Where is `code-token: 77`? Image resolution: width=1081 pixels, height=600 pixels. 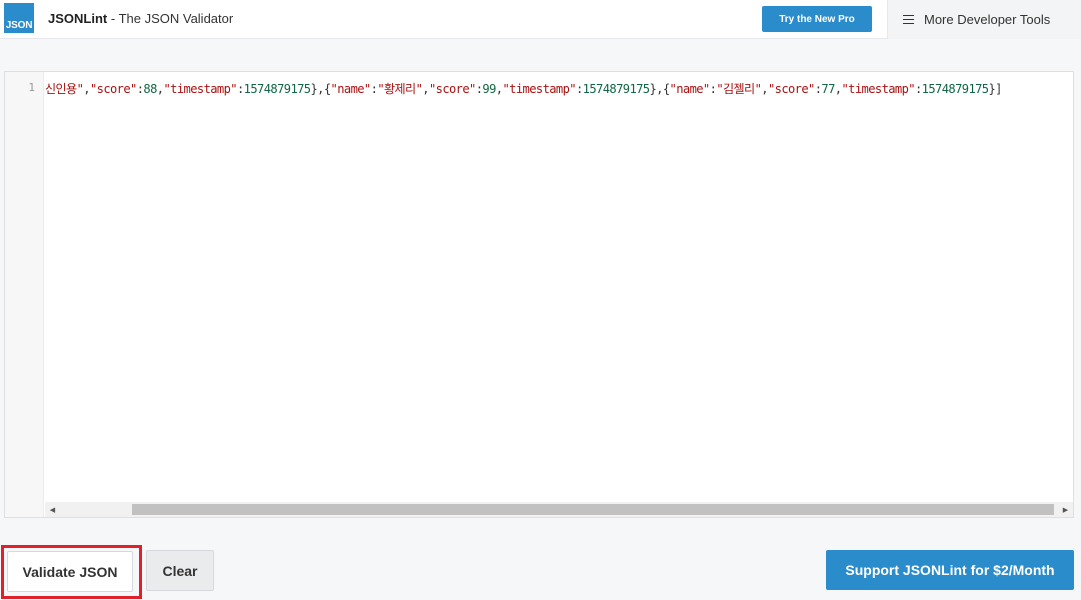 code-token: 77 is located at coordinates (828, 89).